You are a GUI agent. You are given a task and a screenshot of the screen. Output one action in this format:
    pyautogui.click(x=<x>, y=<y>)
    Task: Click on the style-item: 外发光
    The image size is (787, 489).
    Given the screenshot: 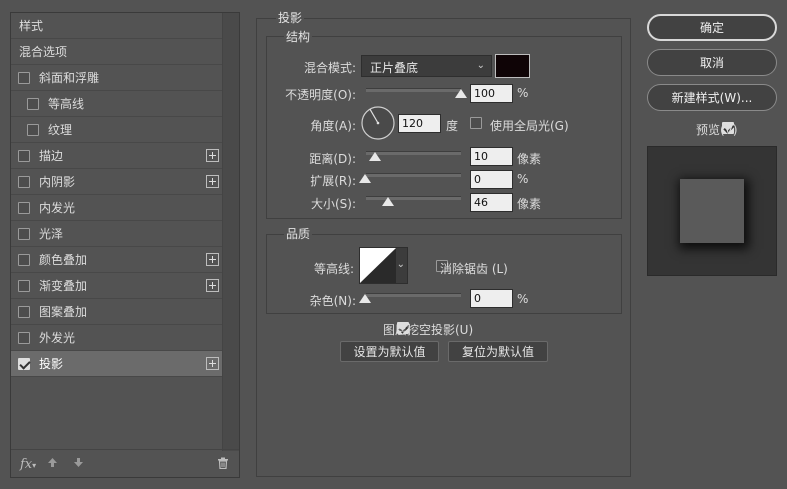 What is the action you would take?
    pyautogui.click(x=117, y=338)
    